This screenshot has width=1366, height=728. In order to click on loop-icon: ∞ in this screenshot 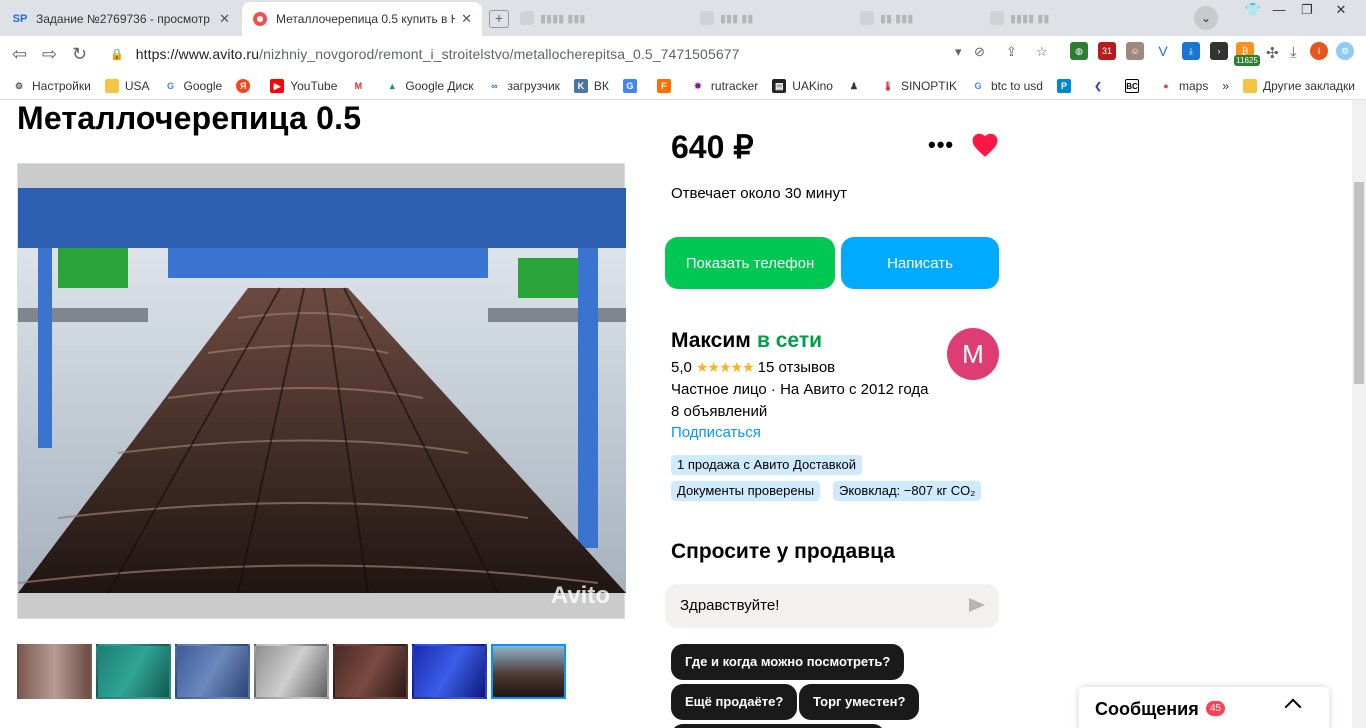, I will do `click(494, 85)`.